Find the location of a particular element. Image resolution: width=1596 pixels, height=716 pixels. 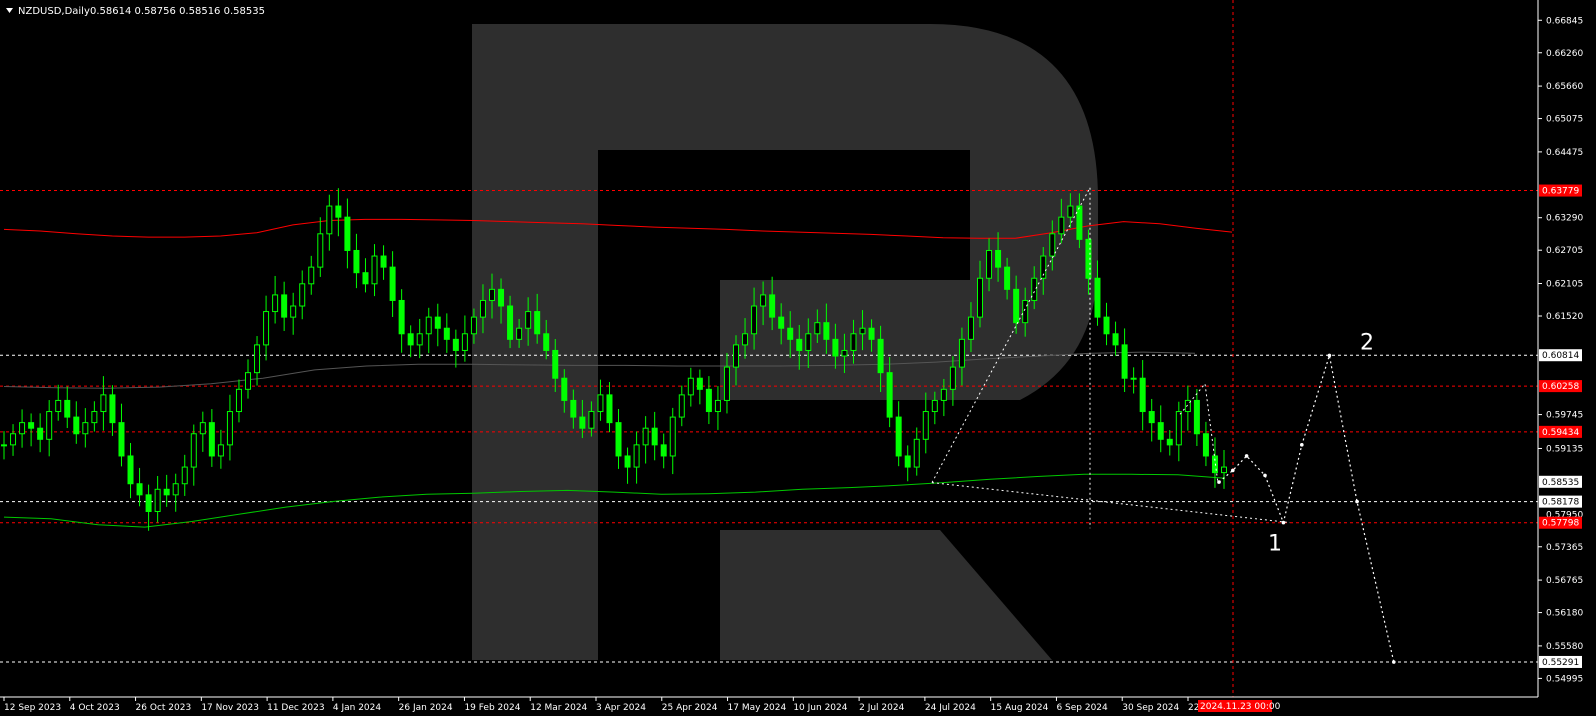

price-tick-label: 0.56180 is located at coordinates (1564, 614).